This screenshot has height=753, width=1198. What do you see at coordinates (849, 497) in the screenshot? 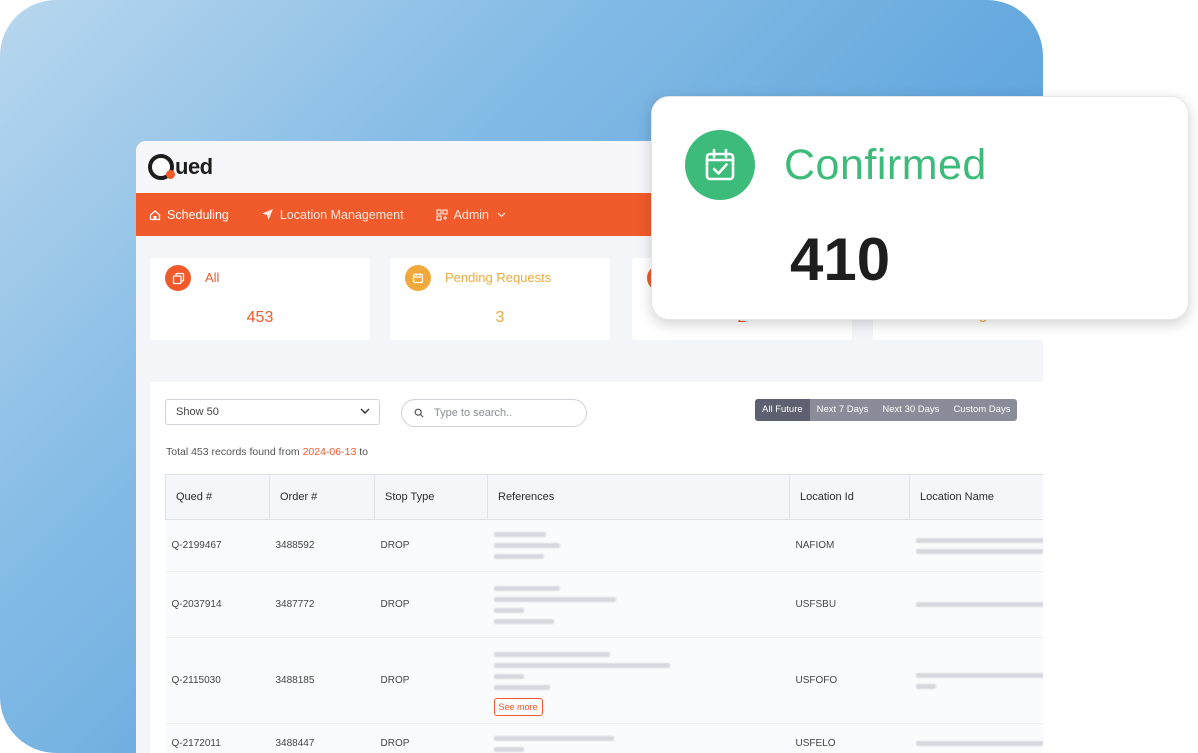
I see `column-header-location-id: Location Id` at bounding box center [849, 497].